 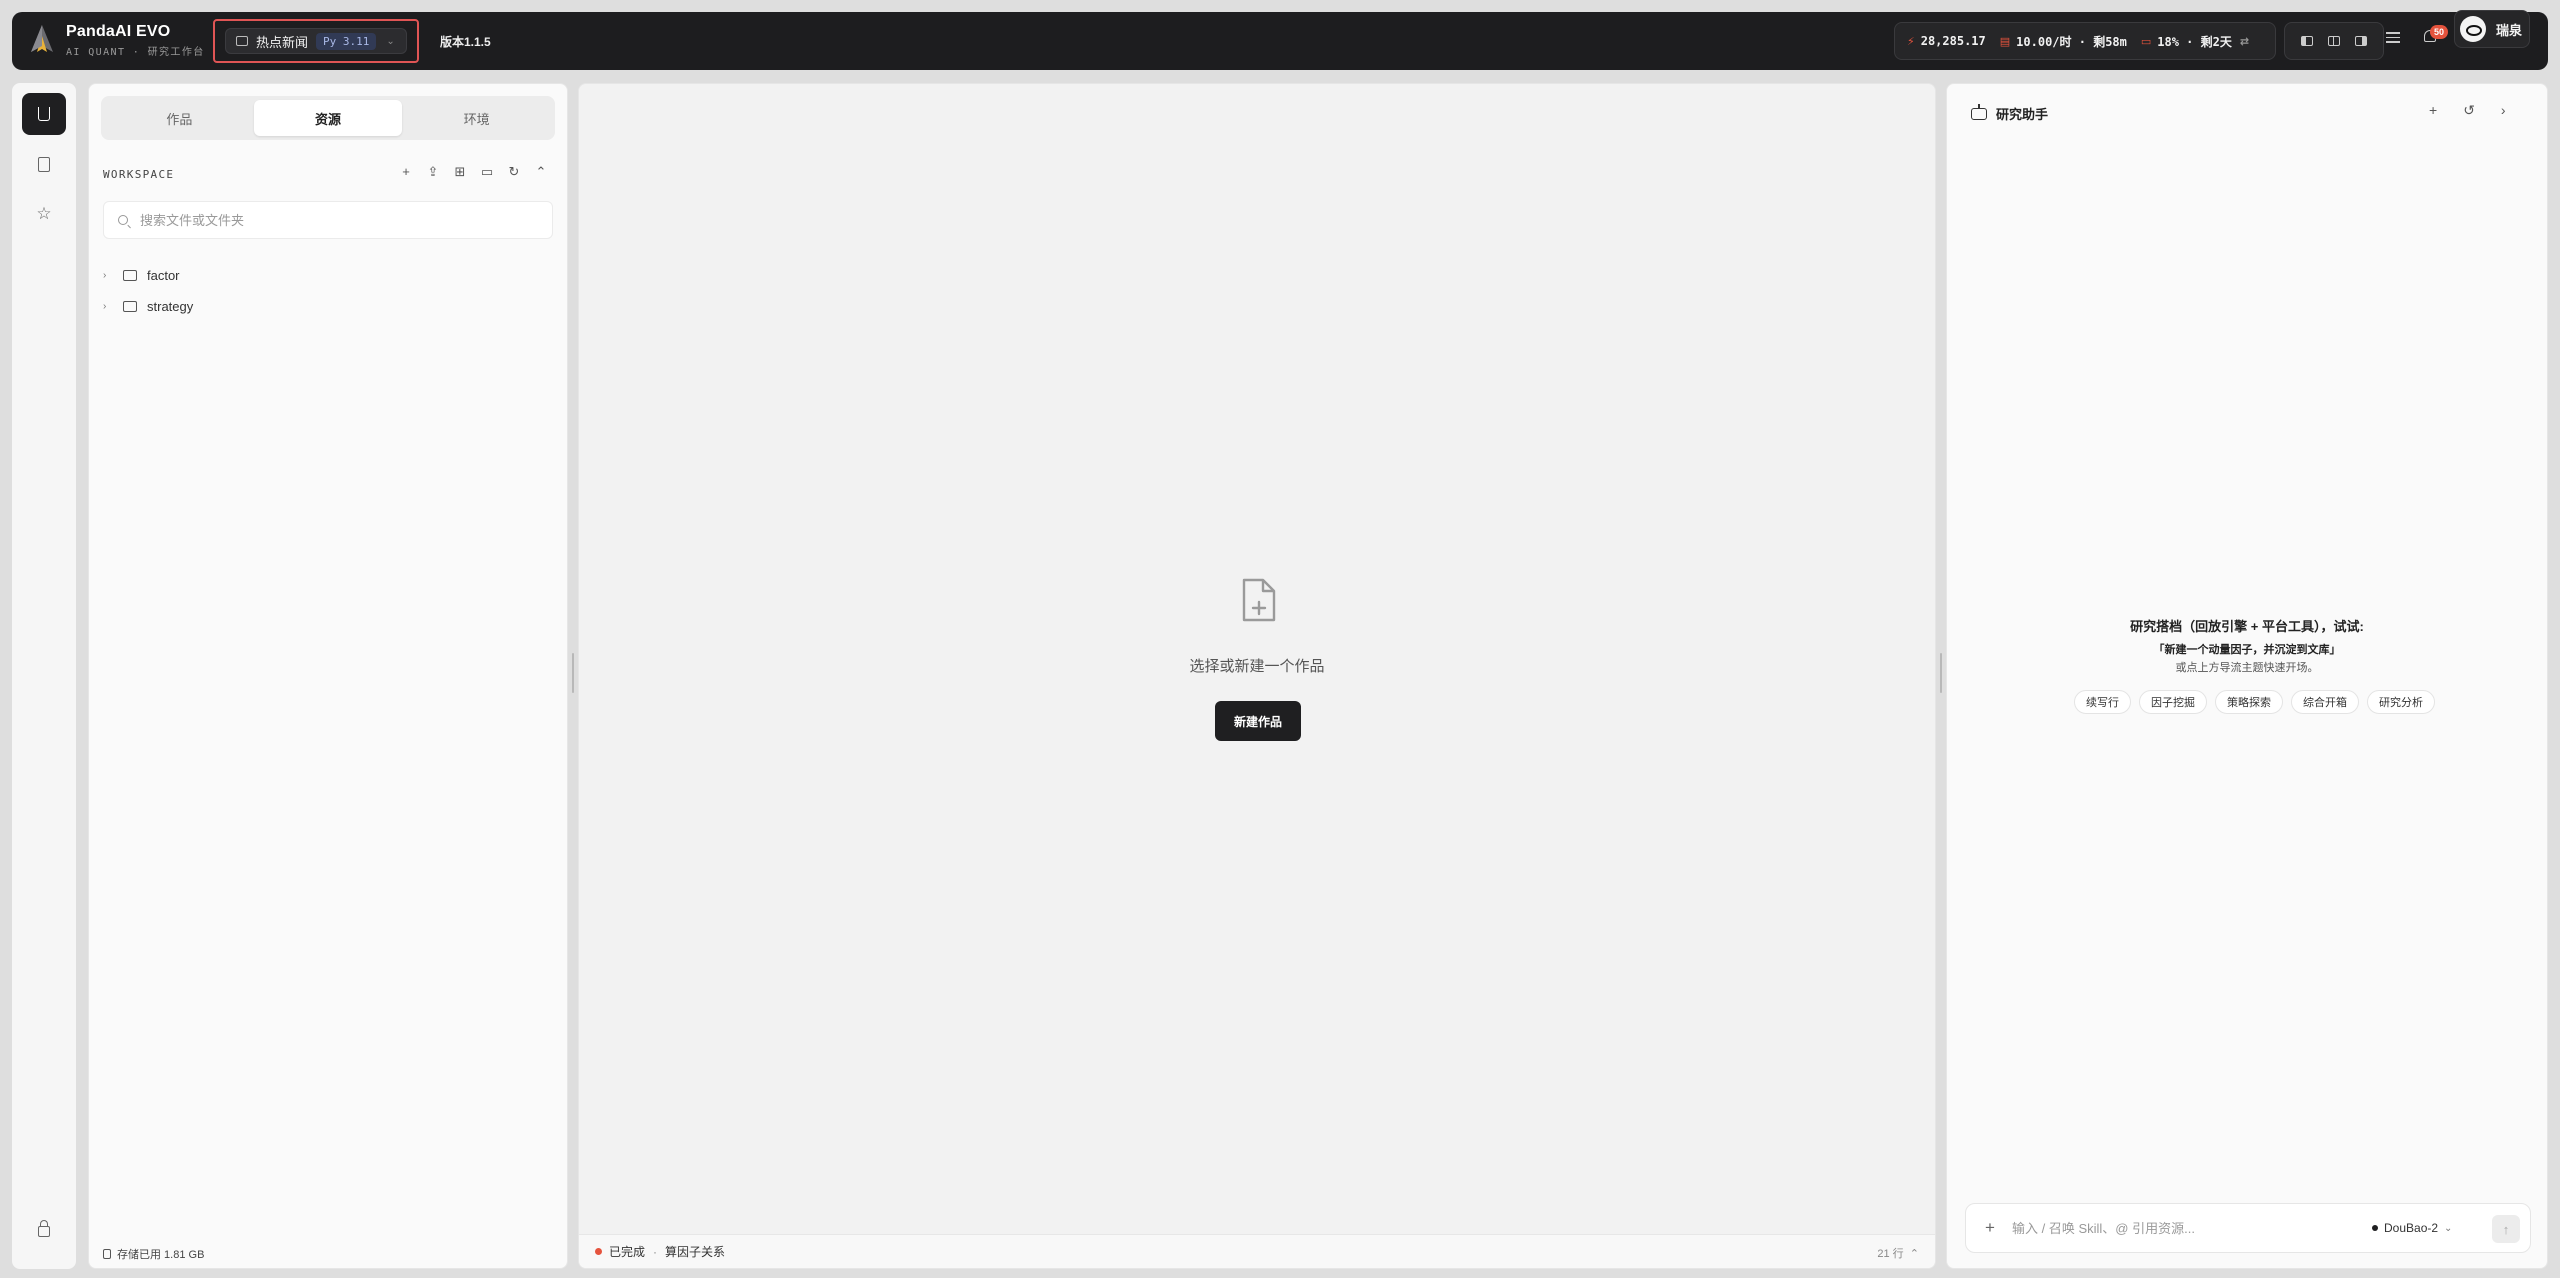 What do you see at coordinates (573, 676) in the screenshot?
I see `left-splitter` at bounding box center [573, 676].